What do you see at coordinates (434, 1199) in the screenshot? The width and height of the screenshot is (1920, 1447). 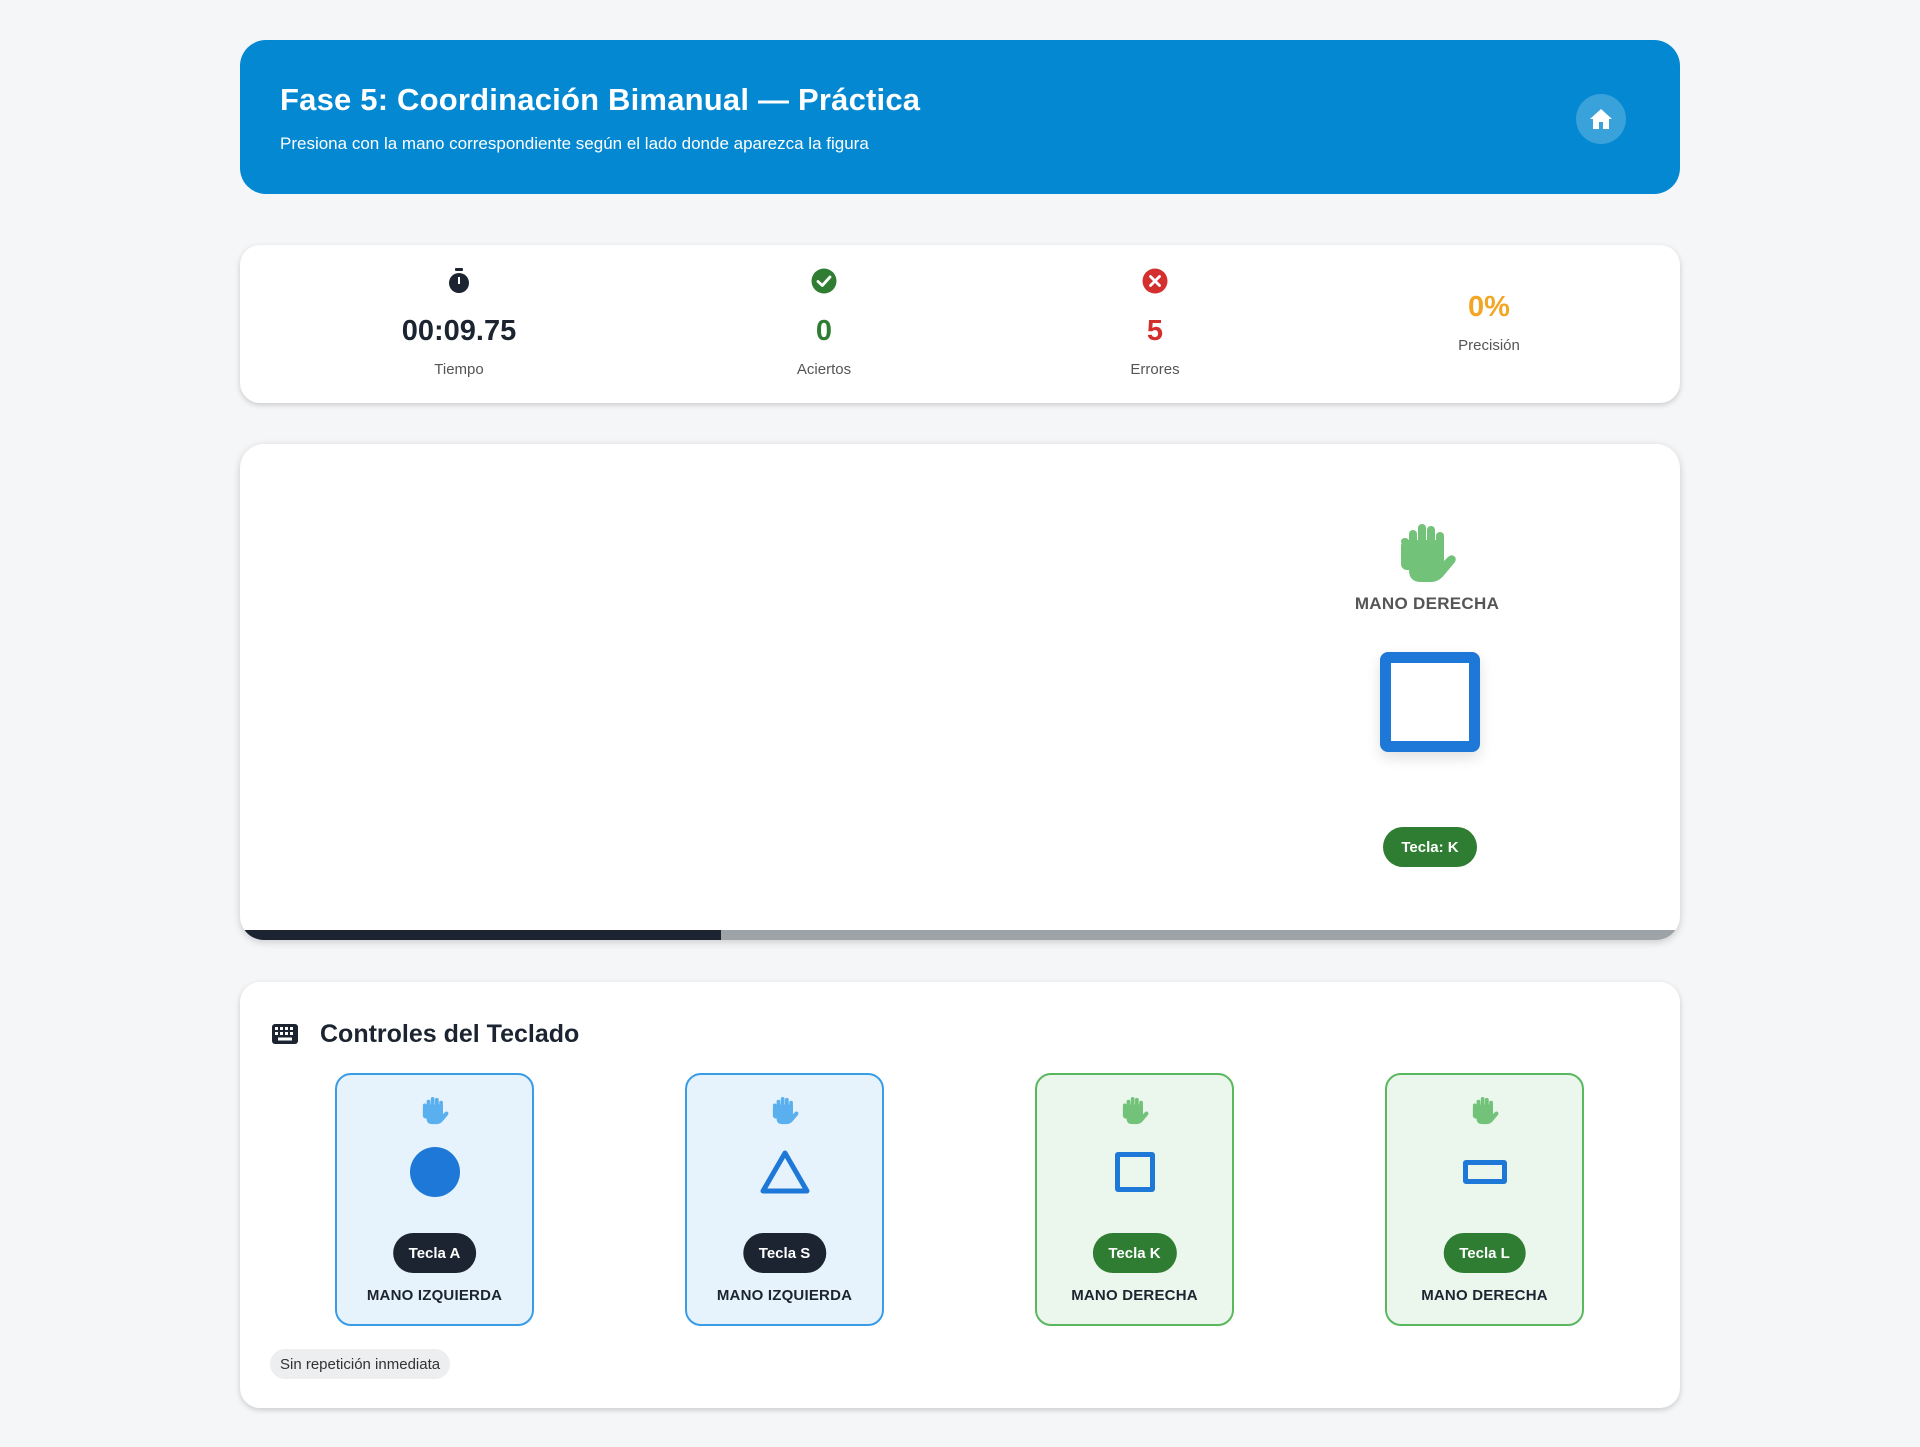 I see `control-card-a: Tecla A MANO IZQUIERDA` at bounding box center [434, 1199].